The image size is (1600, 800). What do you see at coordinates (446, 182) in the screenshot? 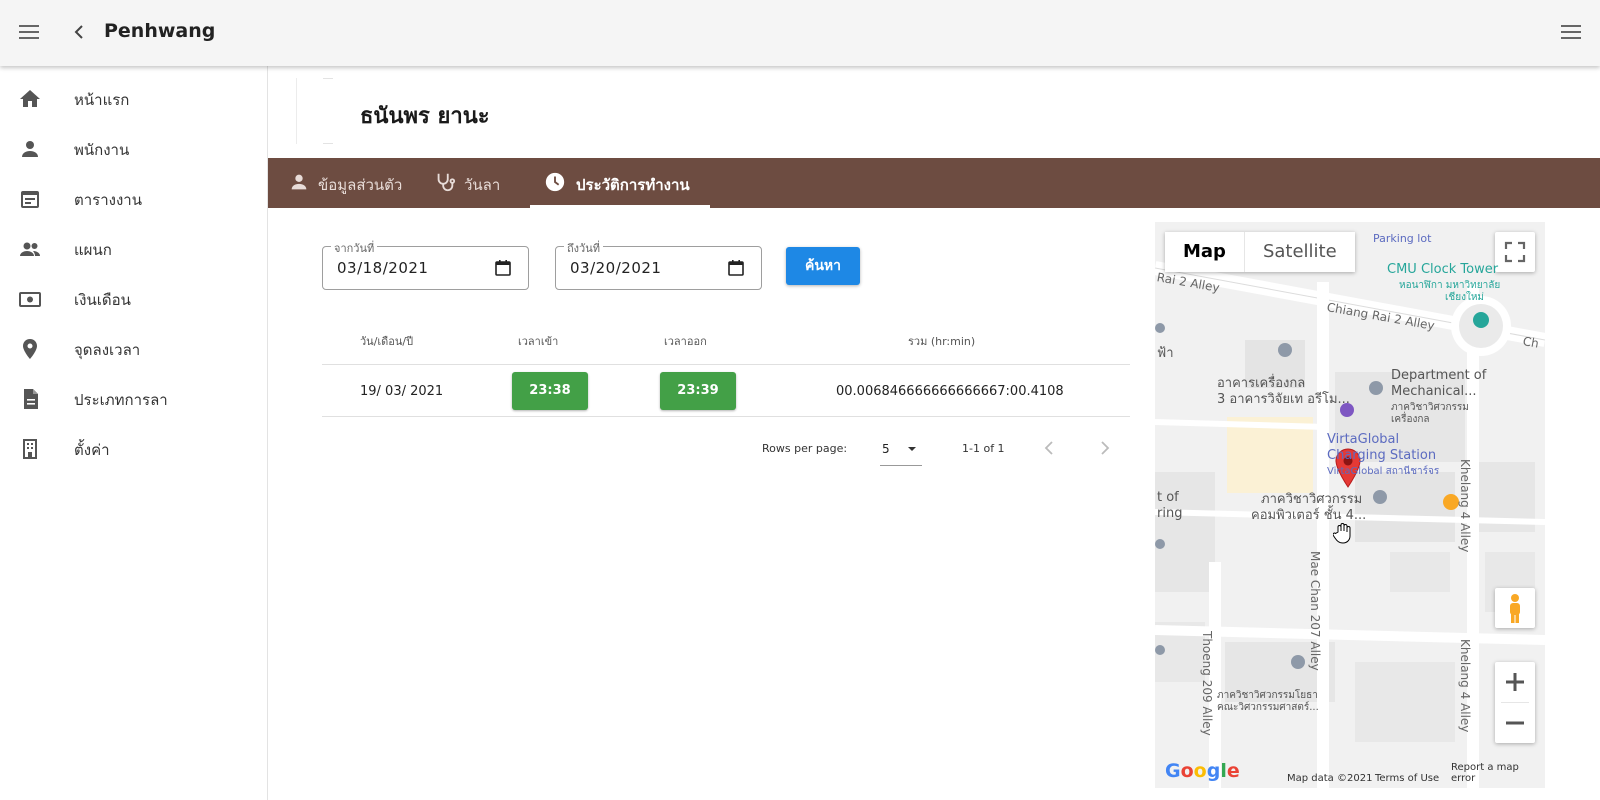
I see `stethoscope-icon` at bounding box center [446, 182].